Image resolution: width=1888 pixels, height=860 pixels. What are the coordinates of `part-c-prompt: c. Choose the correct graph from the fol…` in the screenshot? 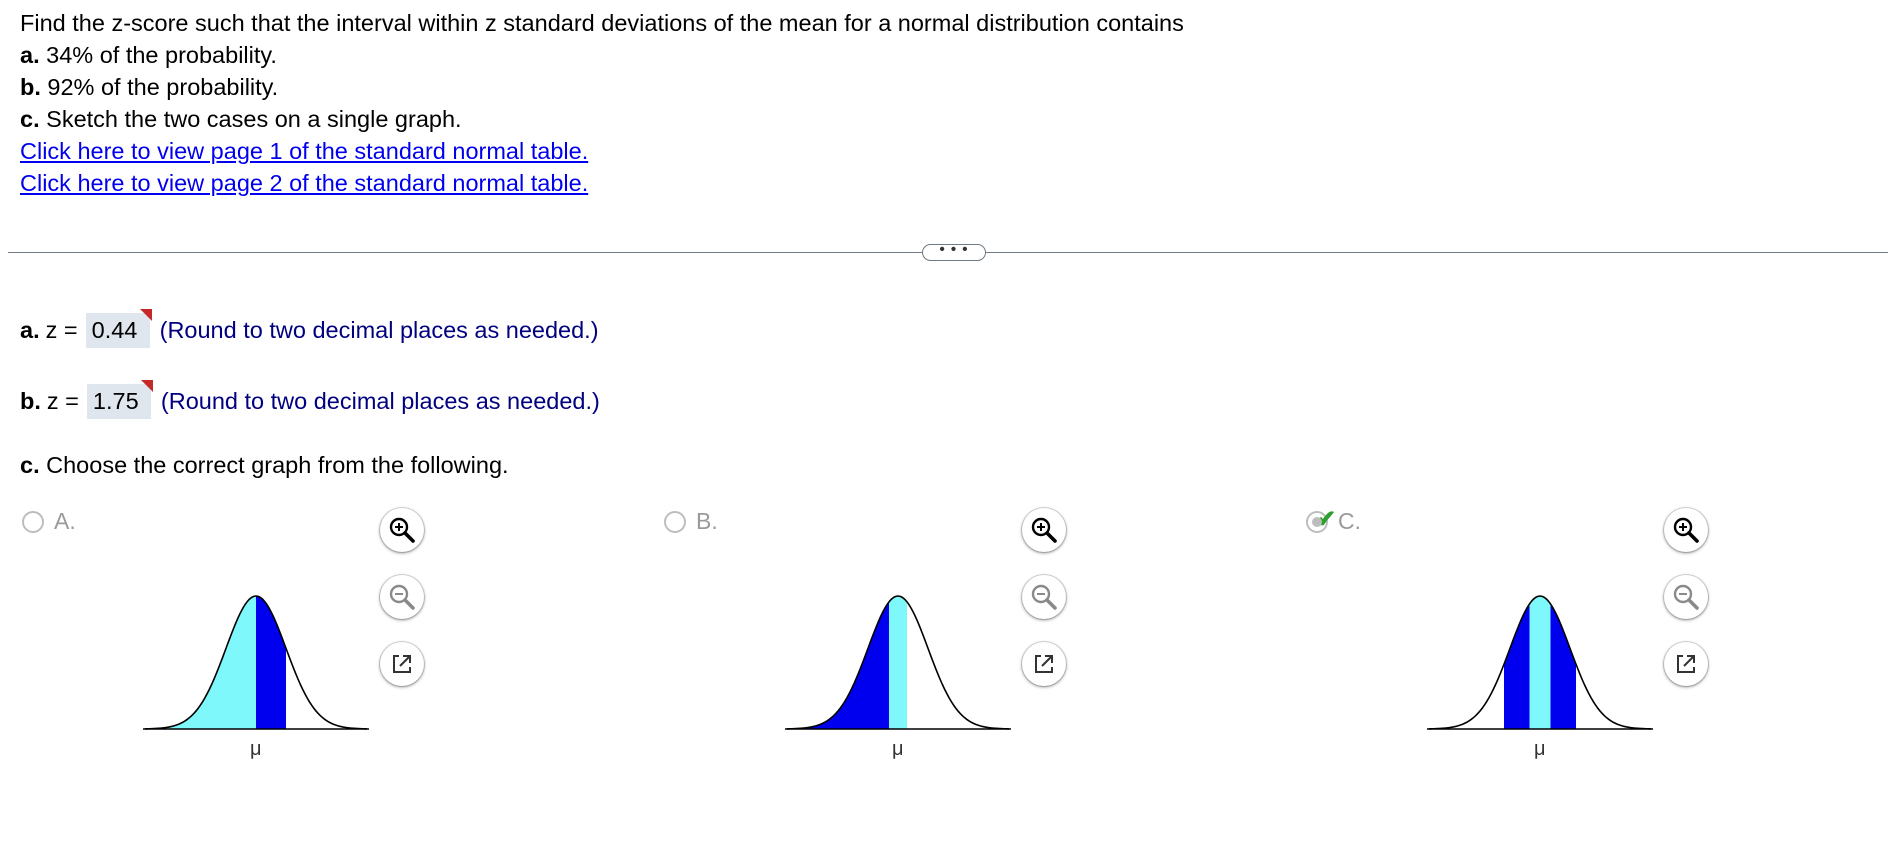 It's located at (264, 465).